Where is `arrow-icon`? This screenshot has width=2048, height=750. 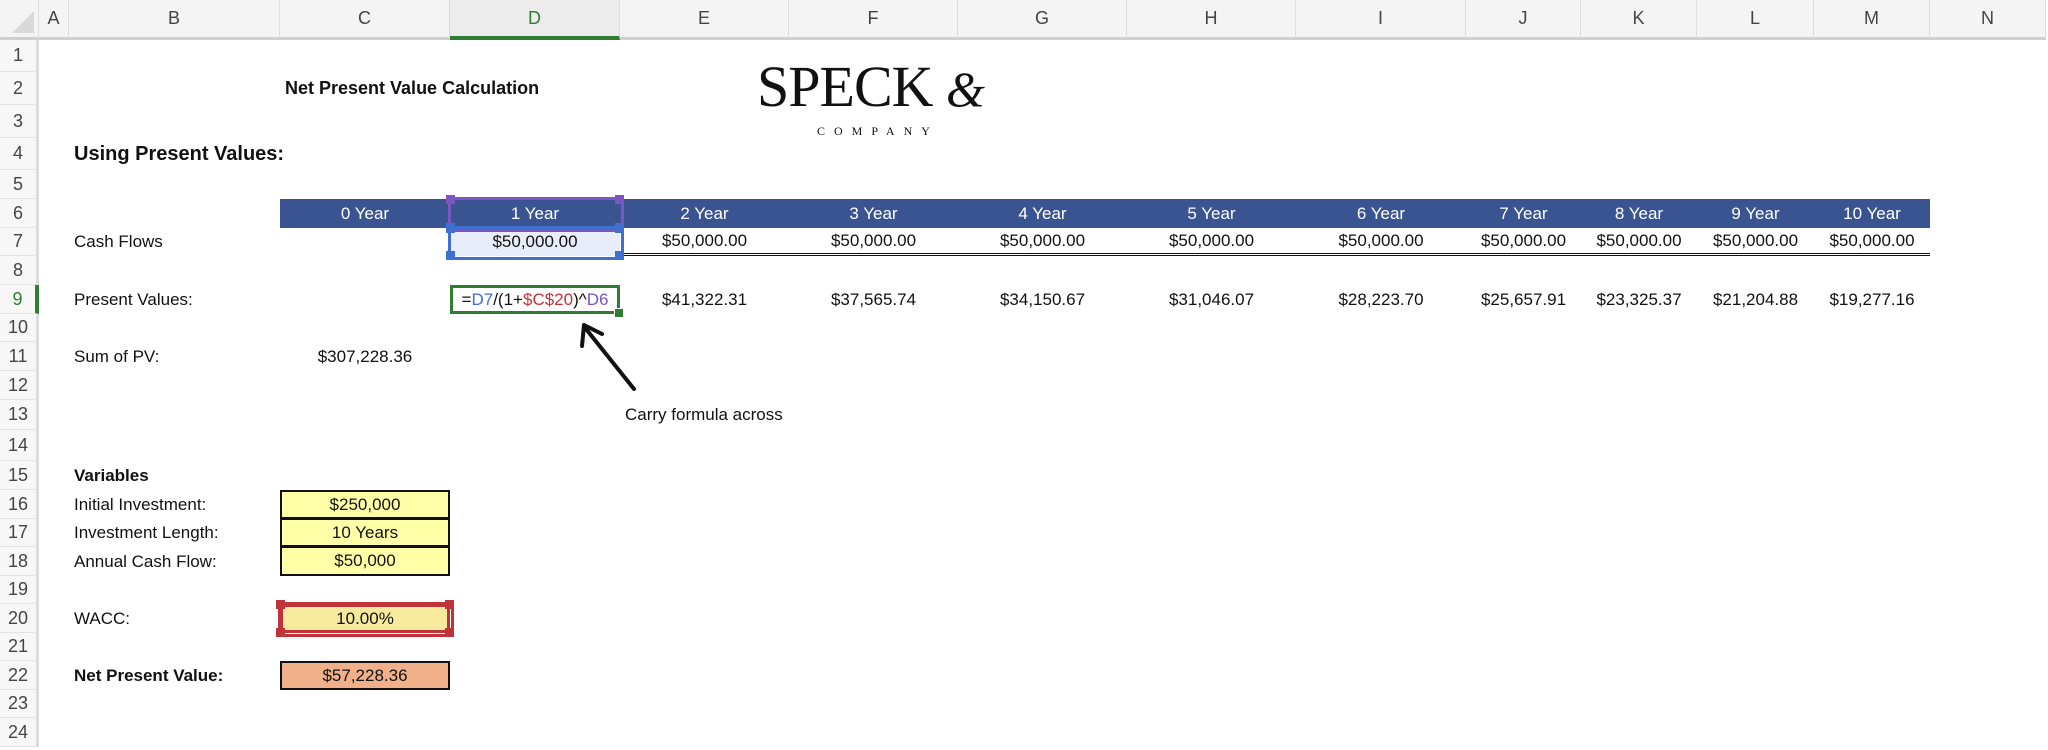
arrow-icon is located at coordinates (610, 359).